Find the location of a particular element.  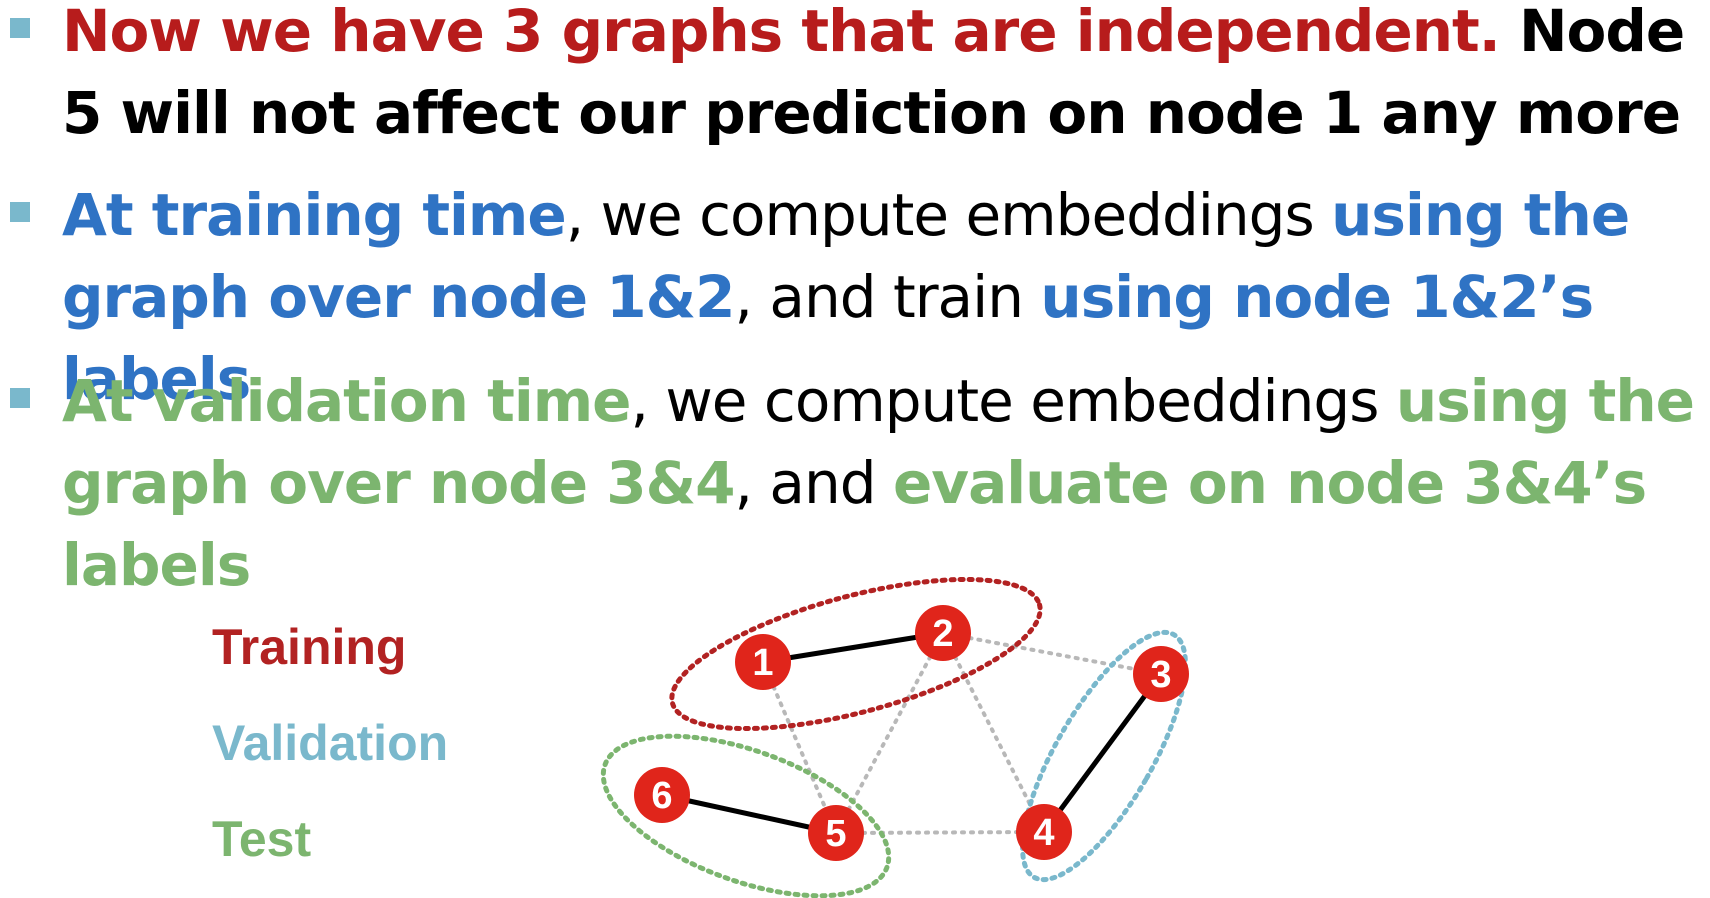

node-4-label: 4 is located at coordinates (1043, 833).